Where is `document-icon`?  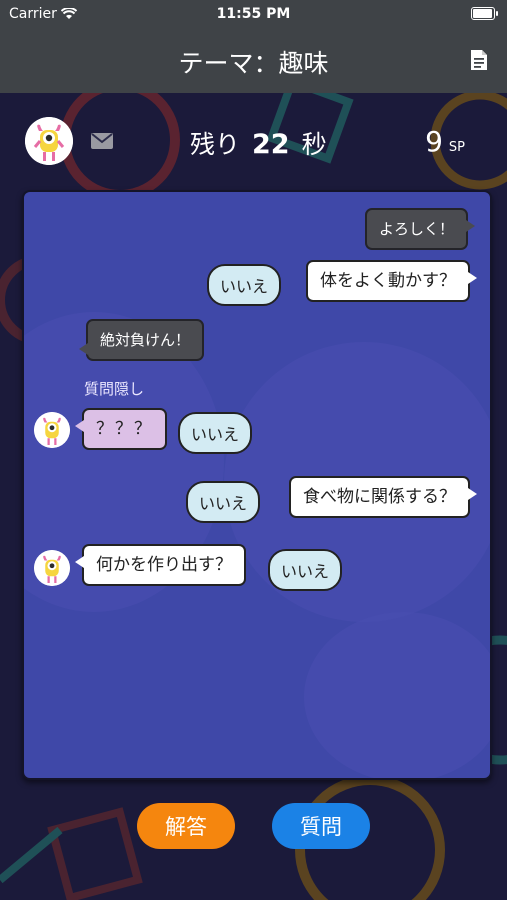
document-icon is located at coordinates (479, 60).